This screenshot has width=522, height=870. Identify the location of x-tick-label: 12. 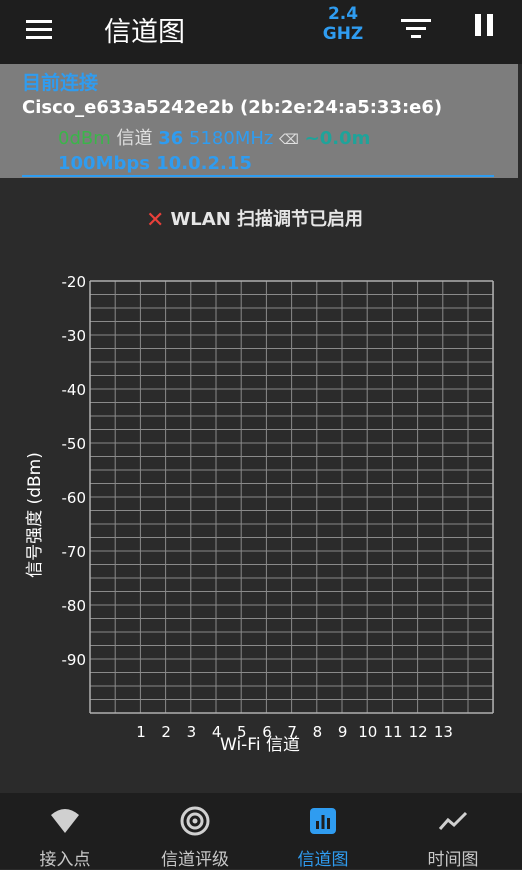
(418, 732).